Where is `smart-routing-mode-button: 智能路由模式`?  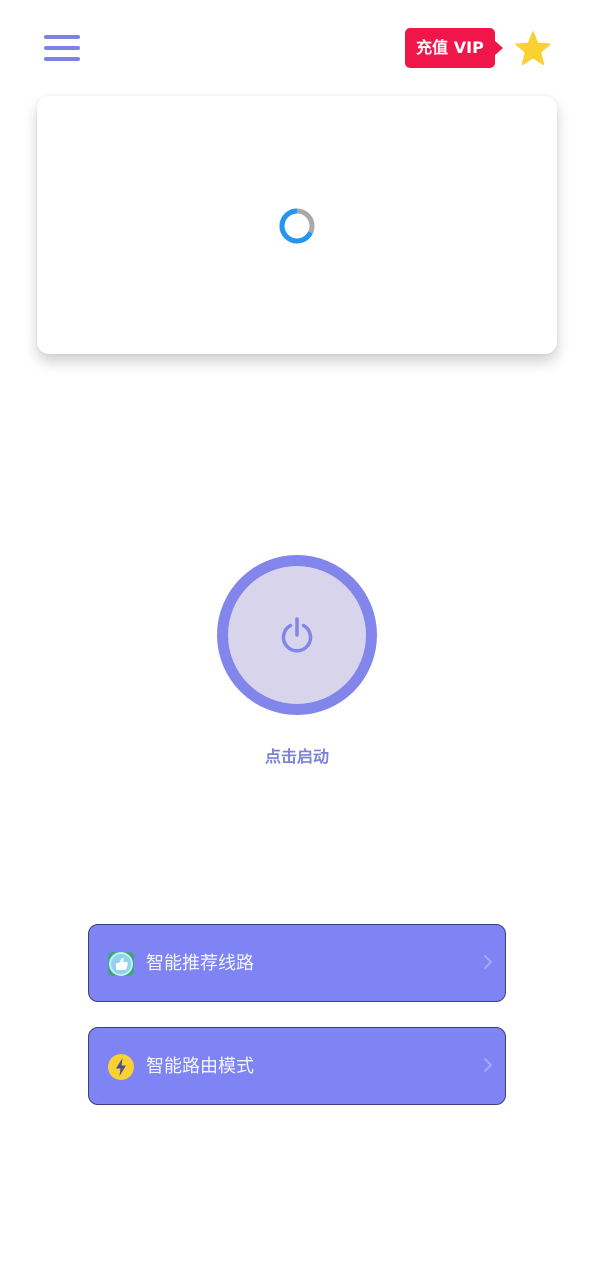 smart-routing-mode-button: 智能路由模式 is located at coordinates (297, 1066).